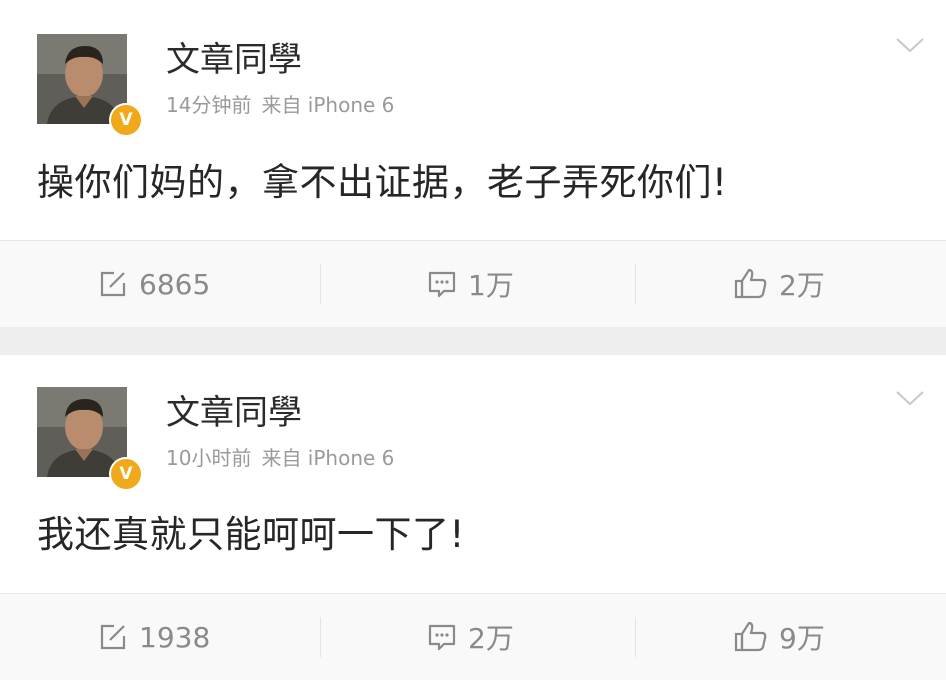 The image size is (946, 682). I want to click on post-meta: 14分钟前 来自 iPhone 6, so click(280, 105).